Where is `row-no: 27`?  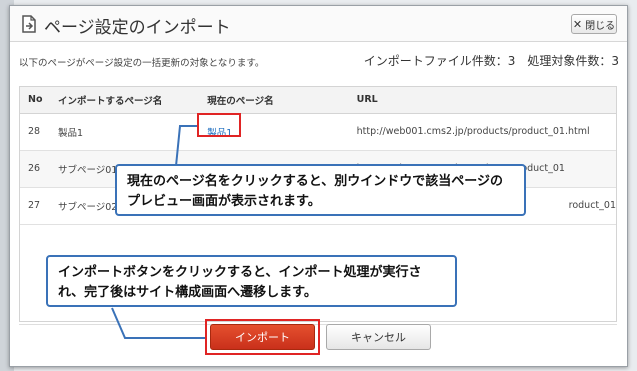
row-no: 27 is located at coordinates (34, 205).